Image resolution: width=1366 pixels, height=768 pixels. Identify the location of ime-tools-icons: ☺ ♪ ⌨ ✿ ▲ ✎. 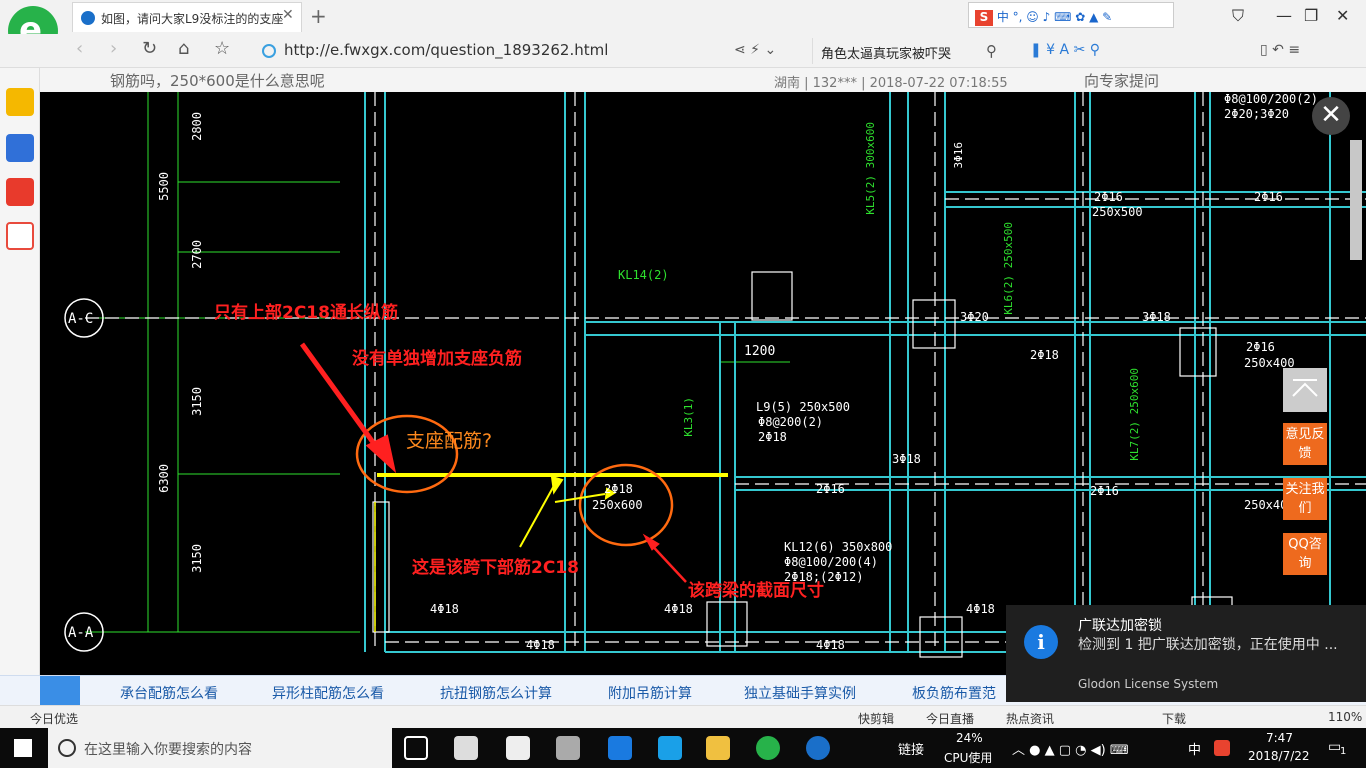
(1069, 17).